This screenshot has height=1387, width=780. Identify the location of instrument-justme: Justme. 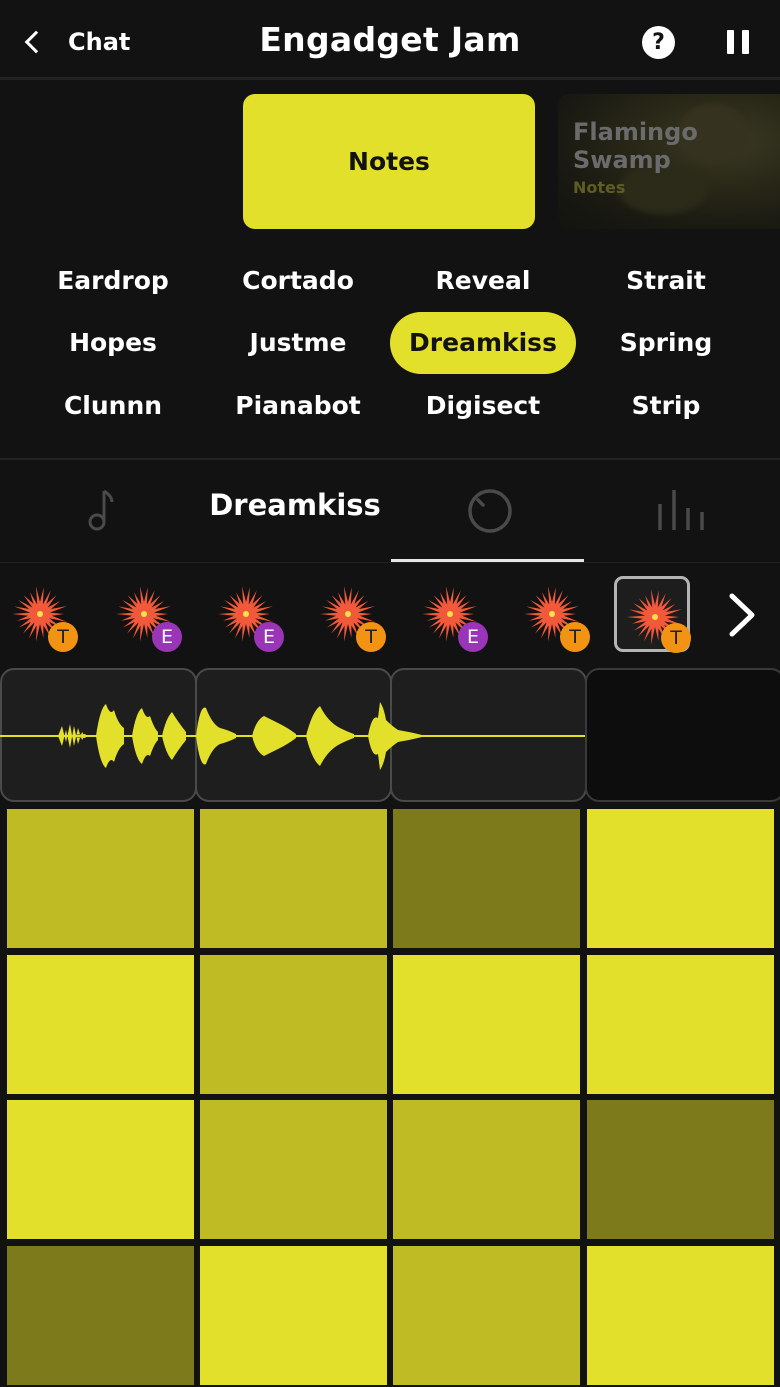
(298, 343).